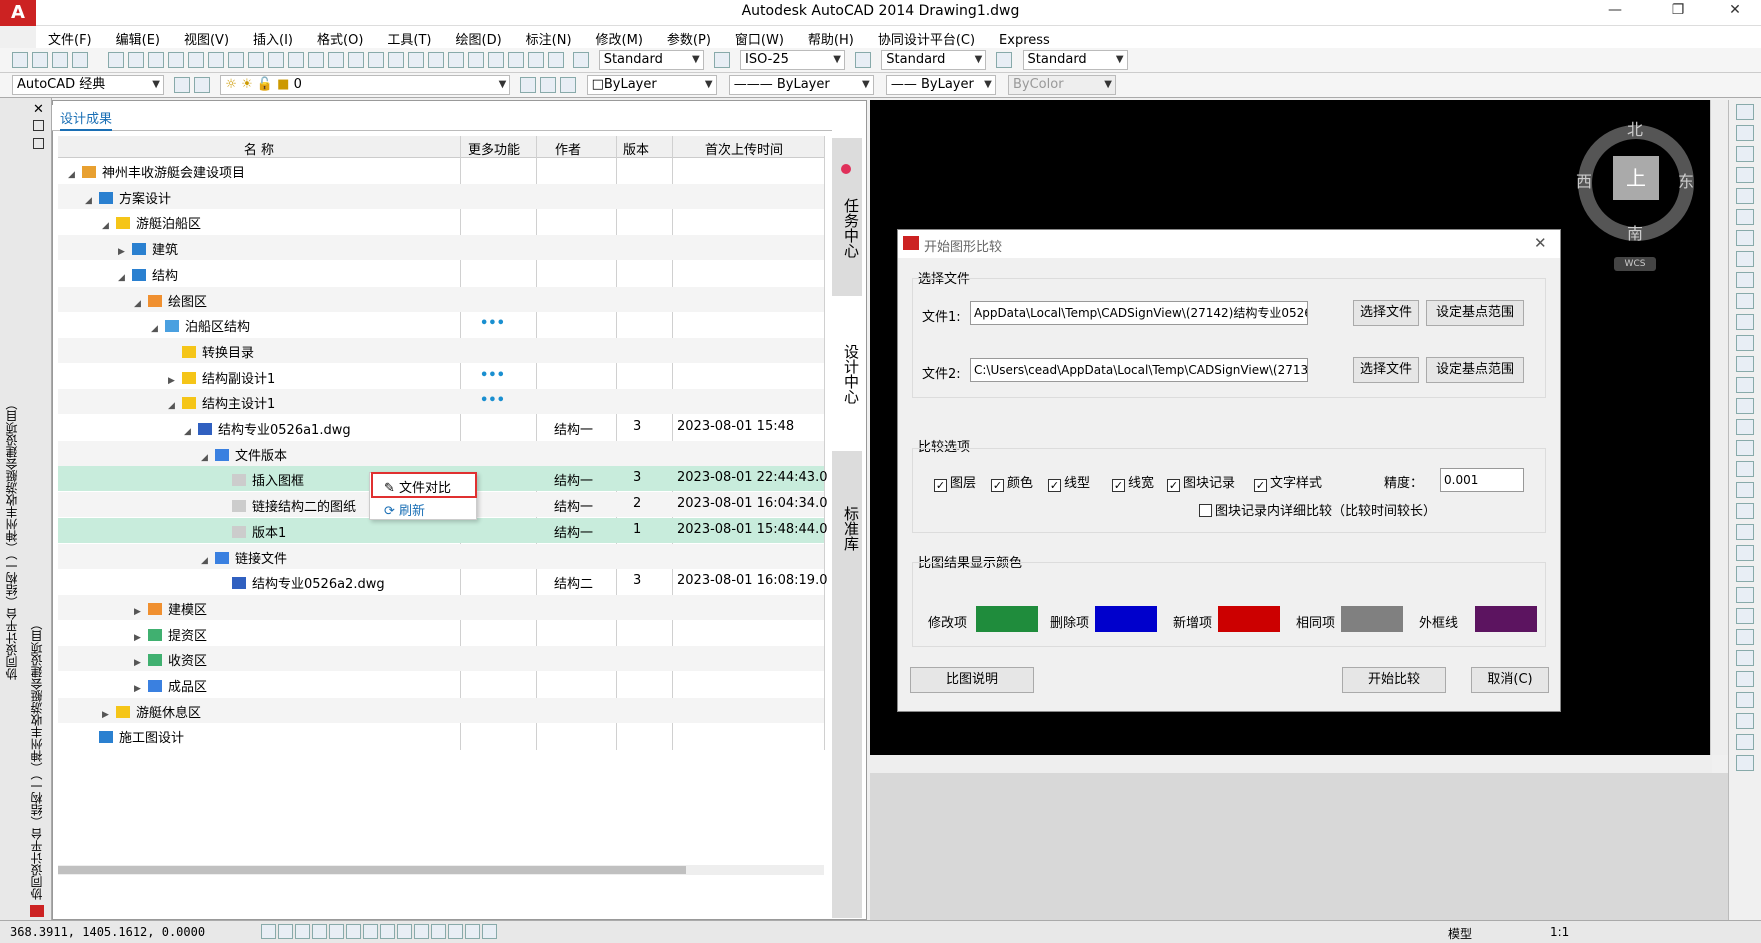 This screenshot has height=943, width=1761. I want to click on tree-row: ◢ 链接文件, so click(441, 556).